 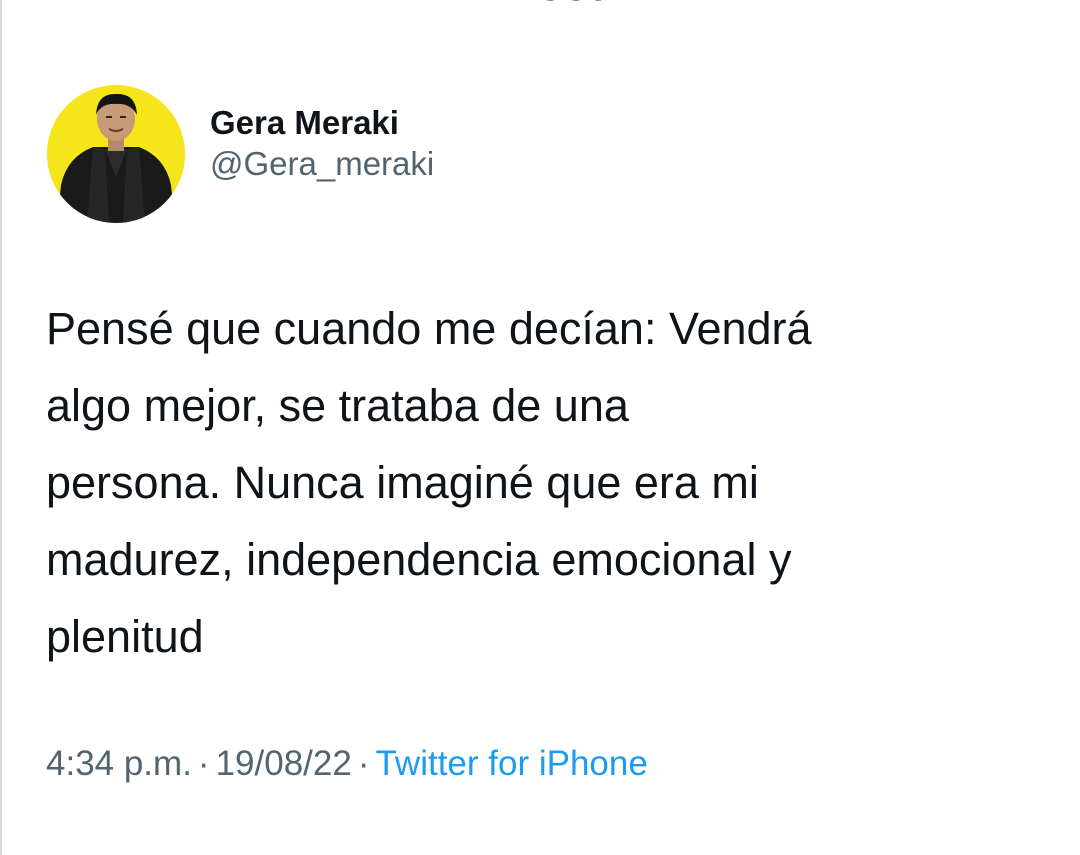 What do you see at coordinates (337, 405) in the screenshot?
I see `tweet-text-line: algo mejor, se trataba de una` at bounding box center [337, 405].